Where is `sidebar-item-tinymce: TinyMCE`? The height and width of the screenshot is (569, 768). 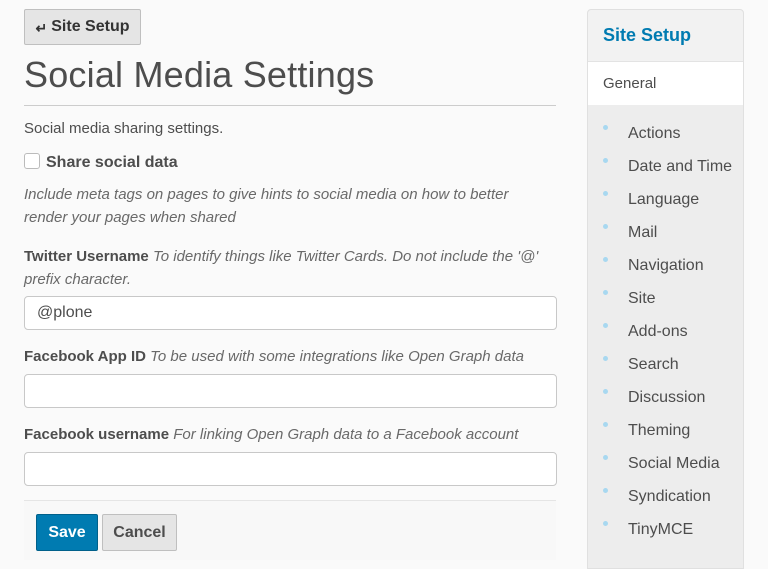 sidebar-item-tinymce: TinyMCE is located at coordinates (665, 529).